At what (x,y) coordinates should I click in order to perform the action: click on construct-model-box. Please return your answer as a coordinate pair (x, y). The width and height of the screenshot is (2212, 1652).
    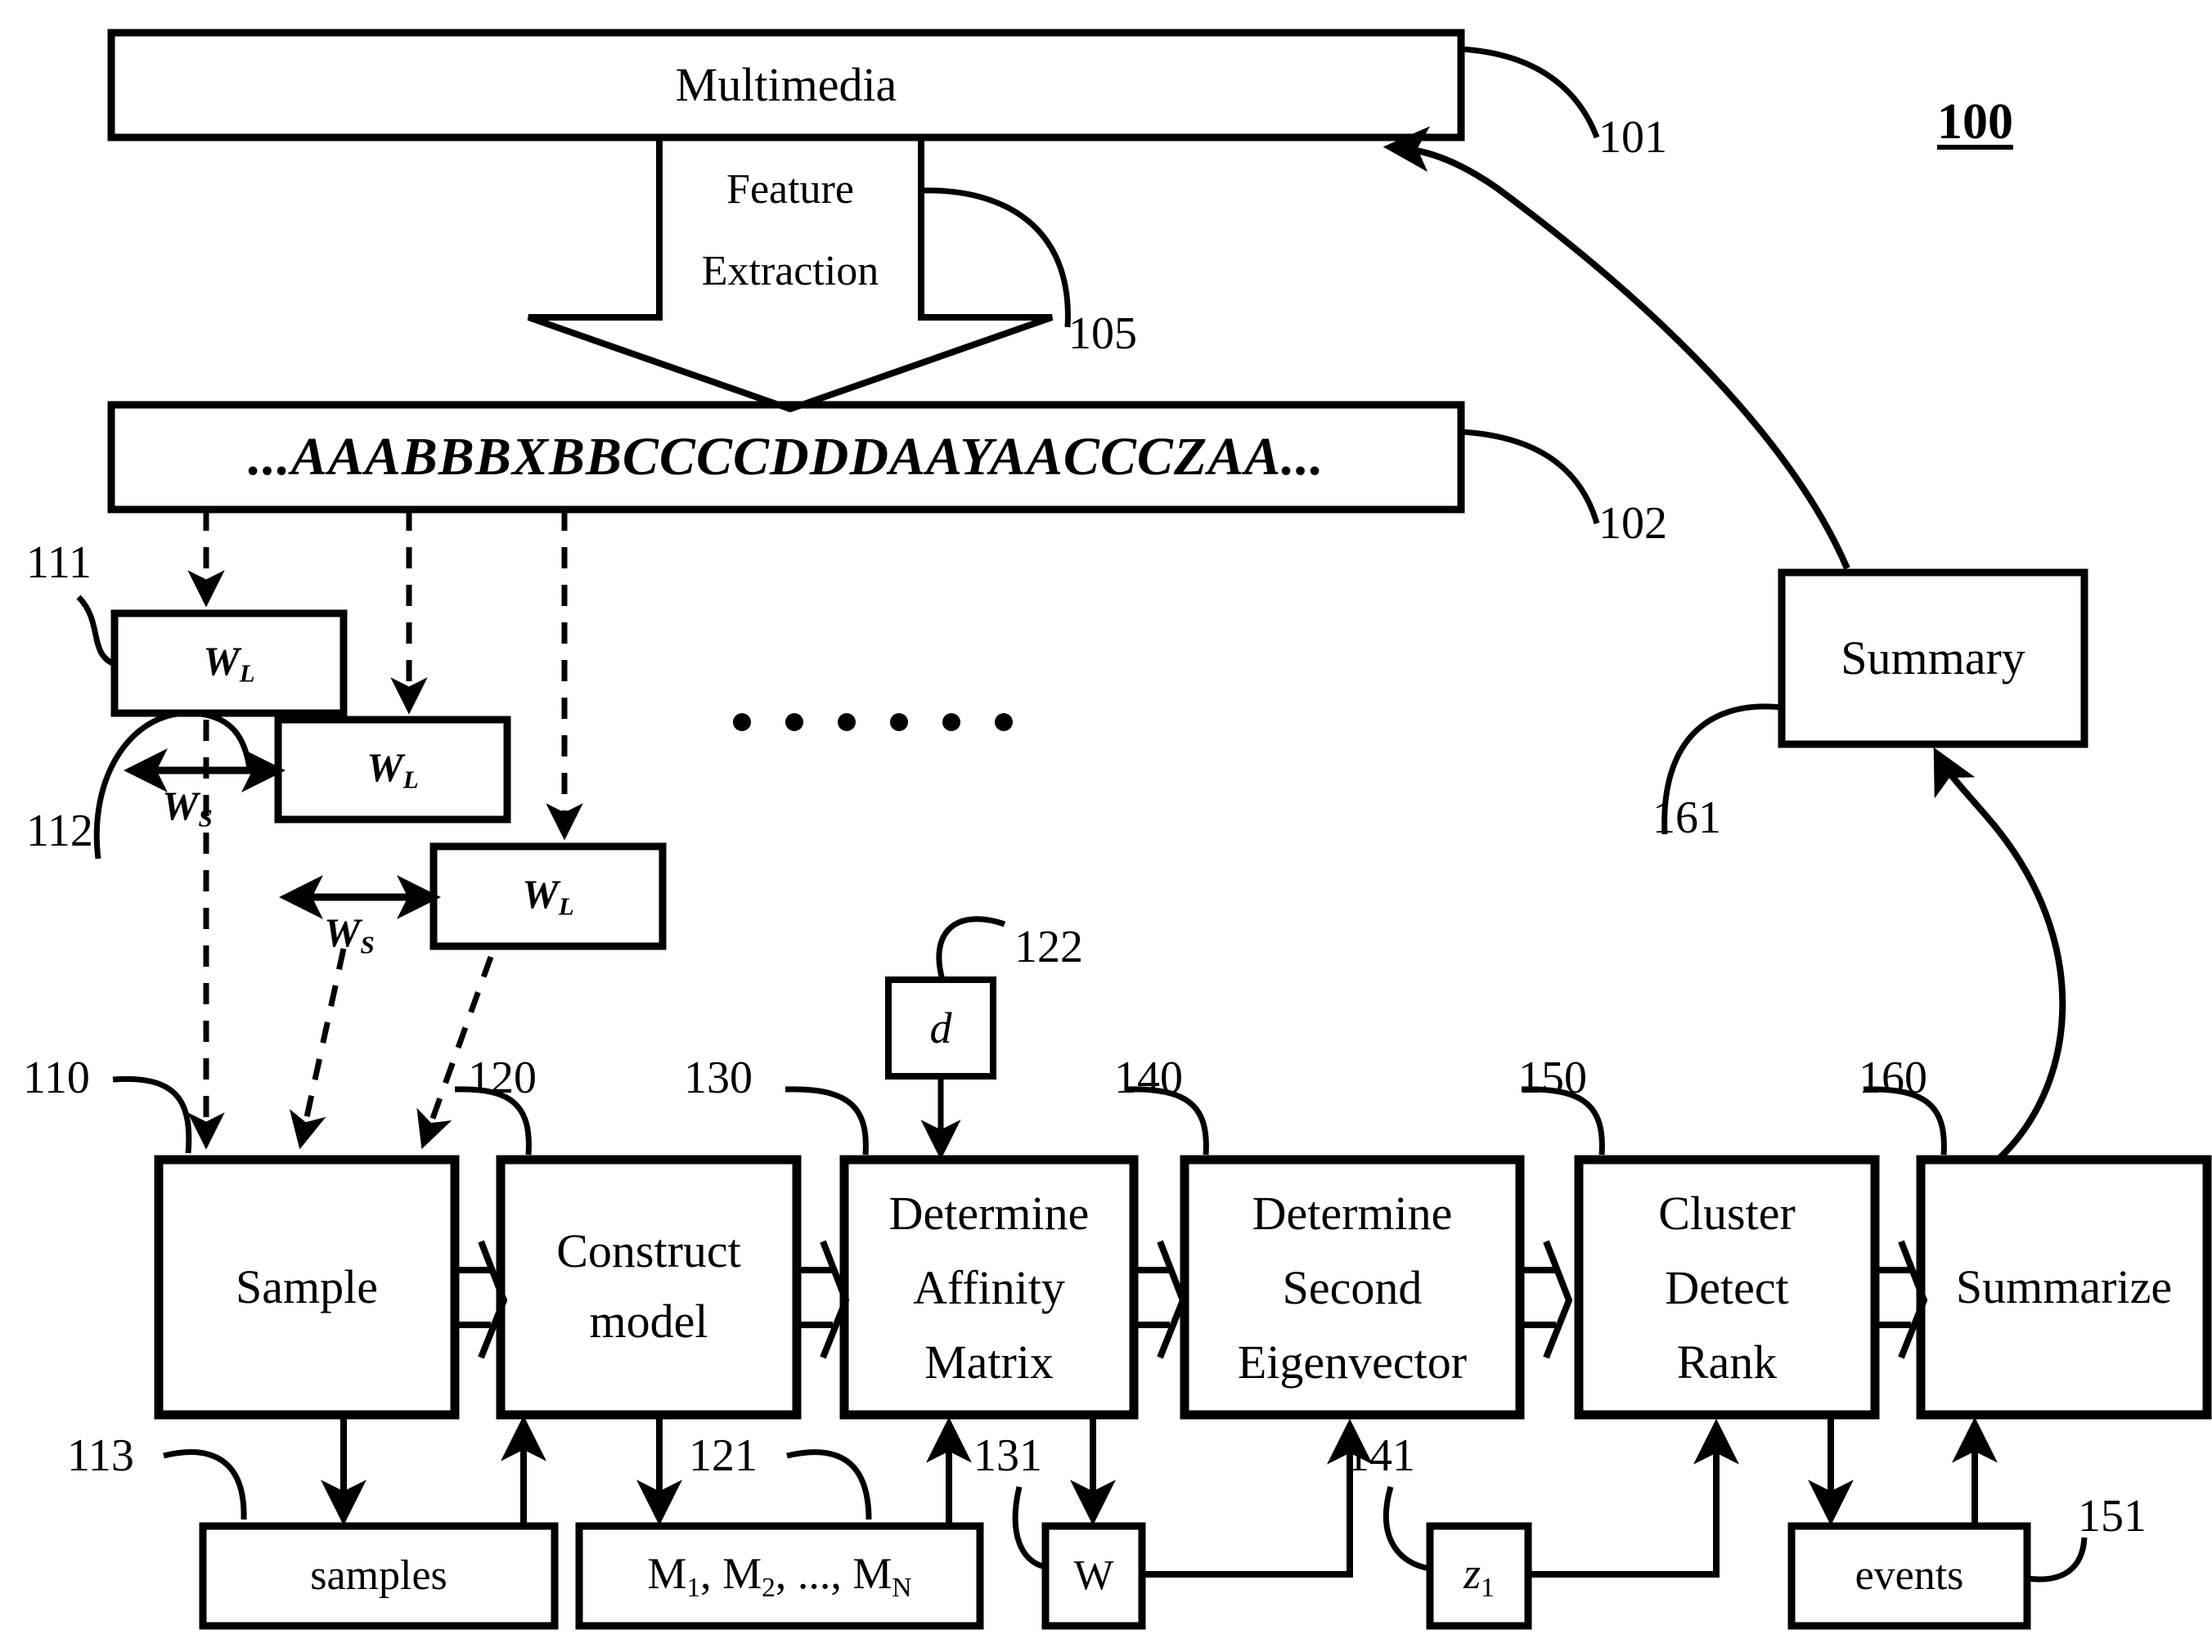
    Looking at the image, I should click on (649, 1287).